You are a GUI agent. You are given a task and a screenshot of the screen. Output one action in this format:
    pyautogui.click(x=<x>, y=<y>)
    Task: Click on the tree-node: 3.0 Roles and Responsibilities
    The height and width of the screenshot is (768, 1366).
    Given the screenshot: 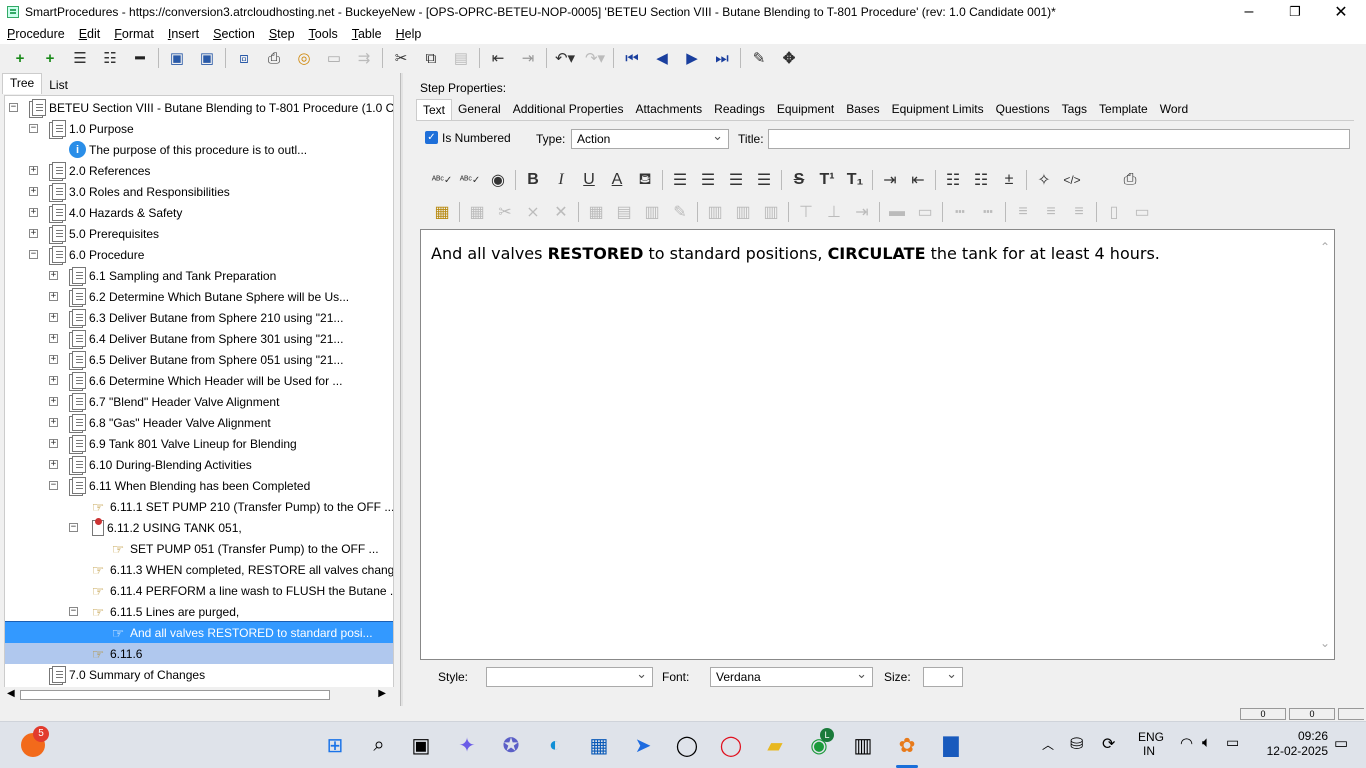 What is the action you would take?
    pyautogui.click(x=139, y=191)
    